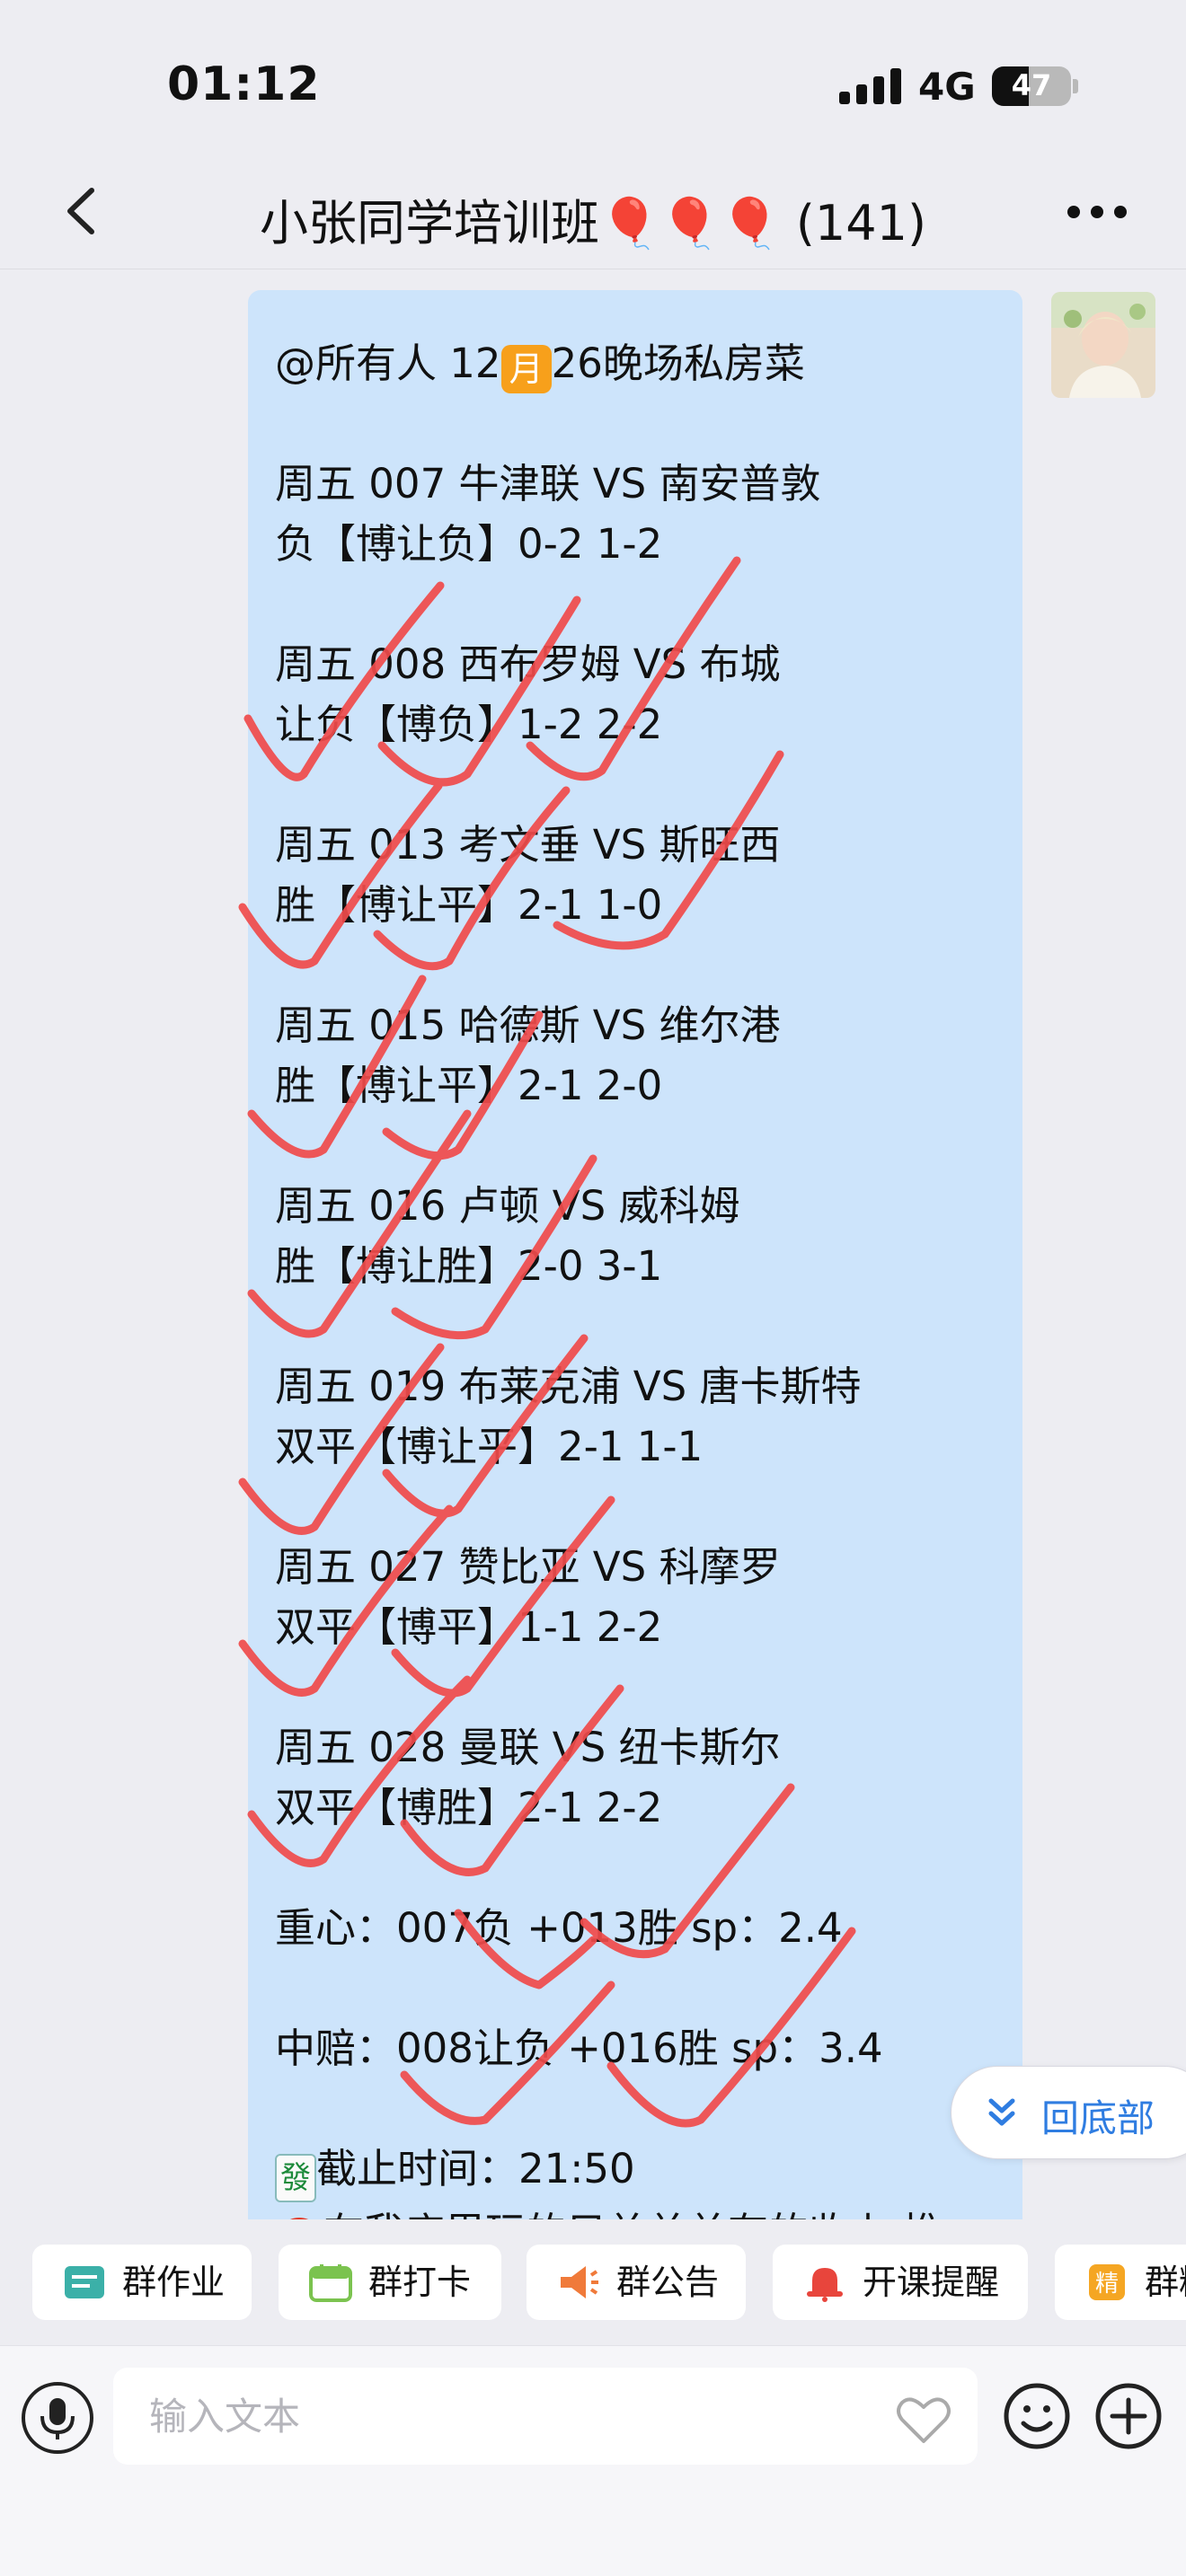  I want to click on scroll-to-bottom-button: 回底部, so click(1068, 2112).